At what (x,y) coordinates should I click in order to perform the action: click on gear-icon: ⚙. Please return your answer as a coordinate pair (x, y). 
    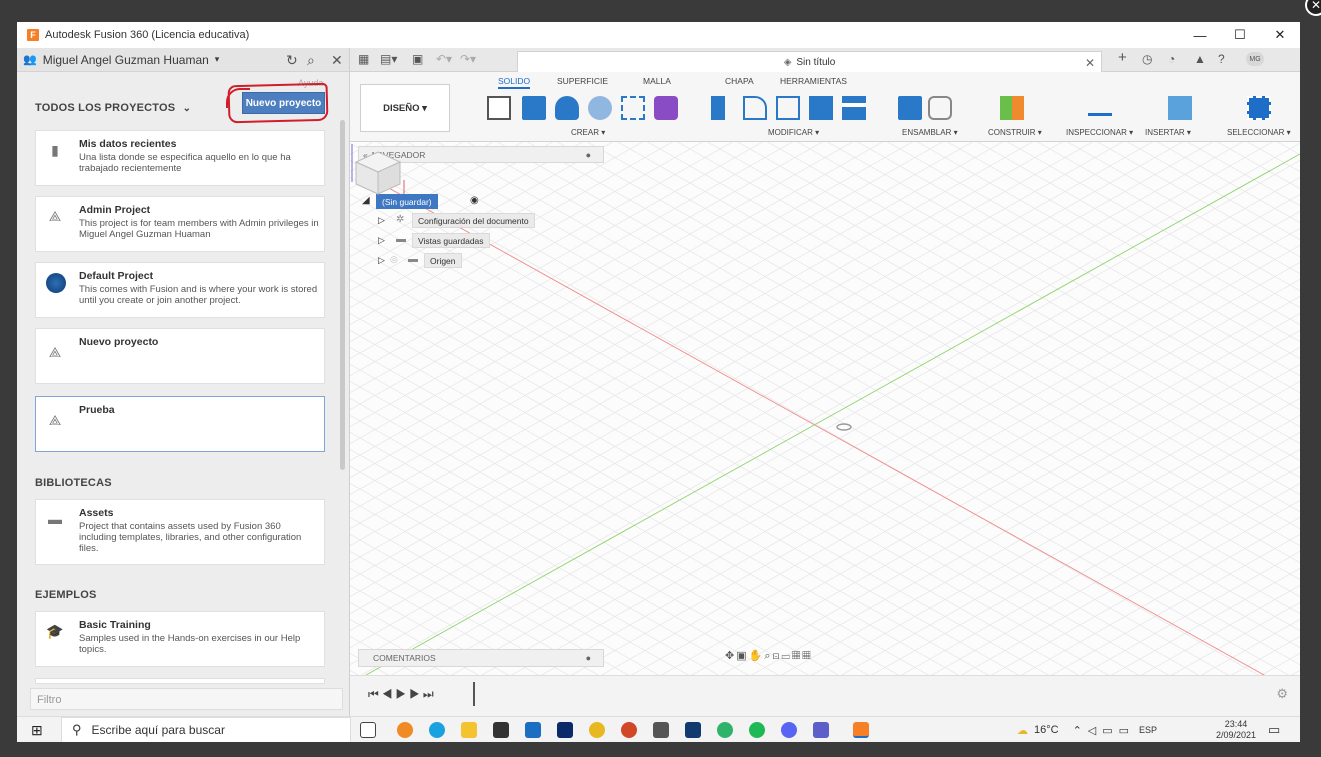
    Looking at the image, I should click on (1282, 694).